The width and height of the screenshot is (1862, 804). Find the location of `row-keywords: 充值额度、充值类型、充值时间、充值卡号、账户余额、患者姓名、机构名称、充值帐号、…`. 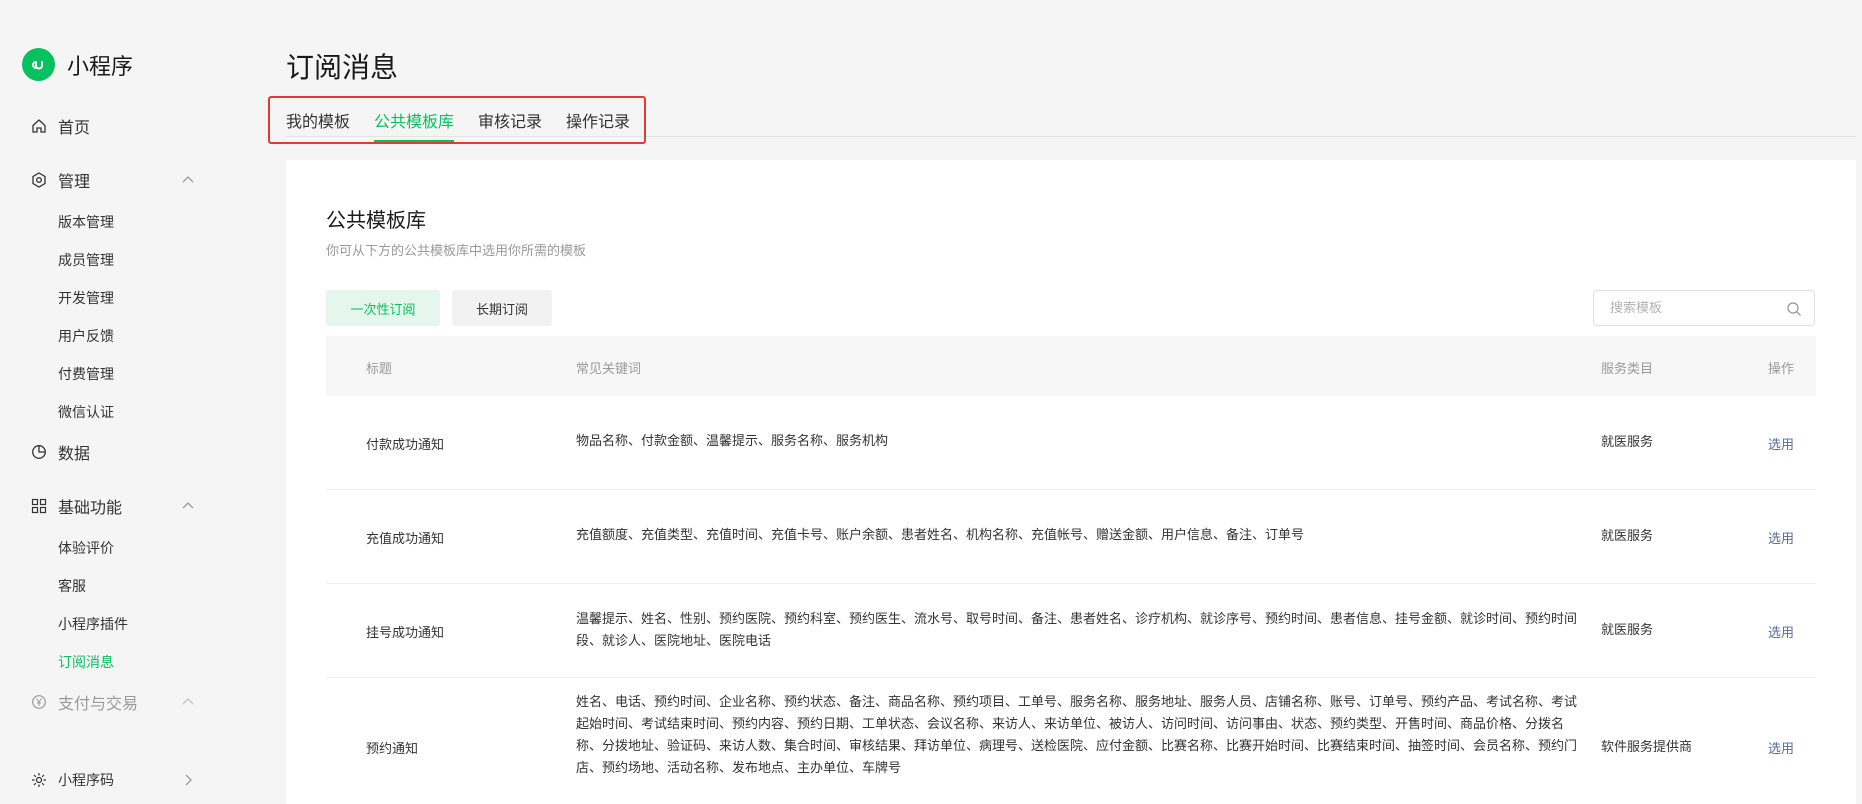

row-keywords: 充值额度、充值类型、充值时间、充值卡号、账户余额、患者姓名、机构名称、充值帐号、… is located at coordinates (940, 535).